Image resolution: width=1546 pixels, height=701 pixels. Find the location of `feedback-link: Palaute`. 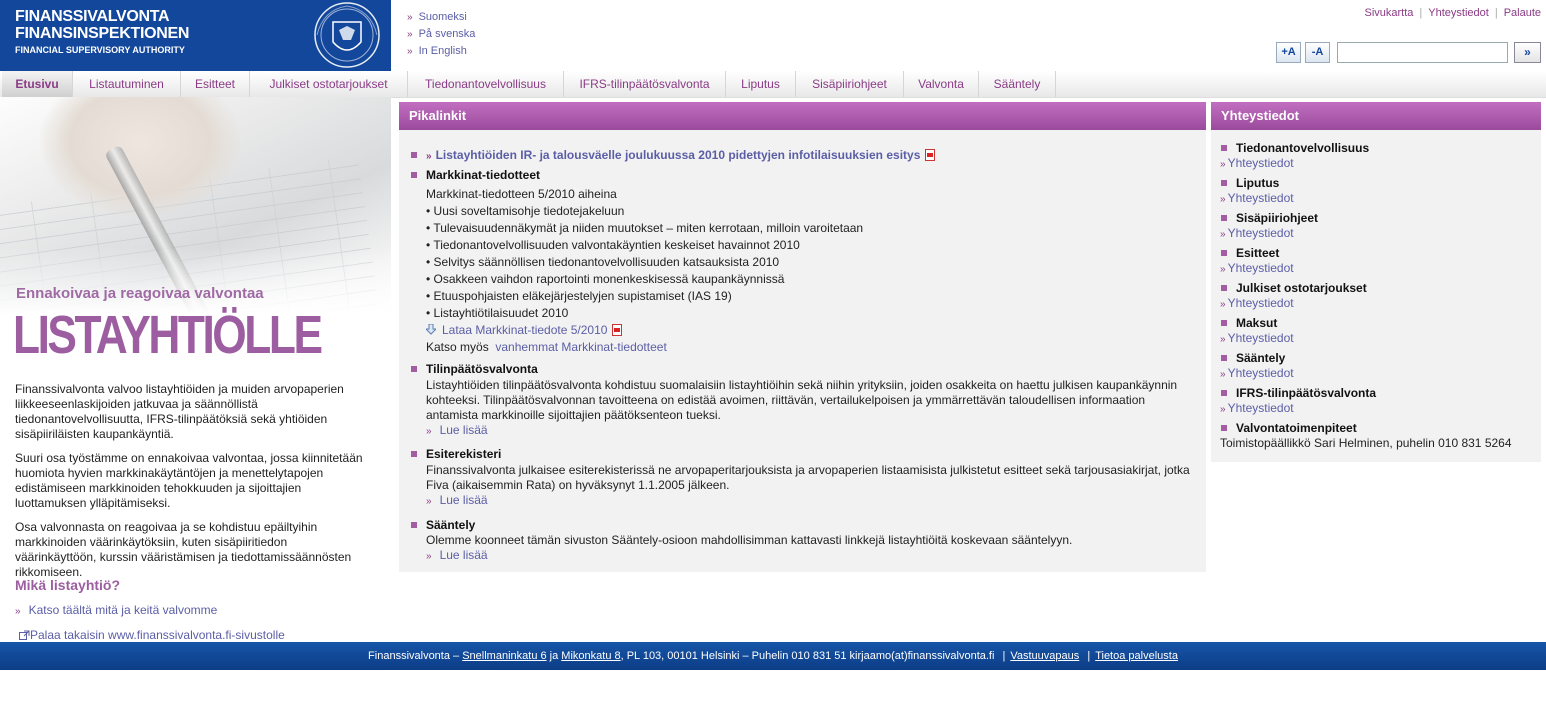

feedback-link: Palaute is located at coordinates (1522, 13).